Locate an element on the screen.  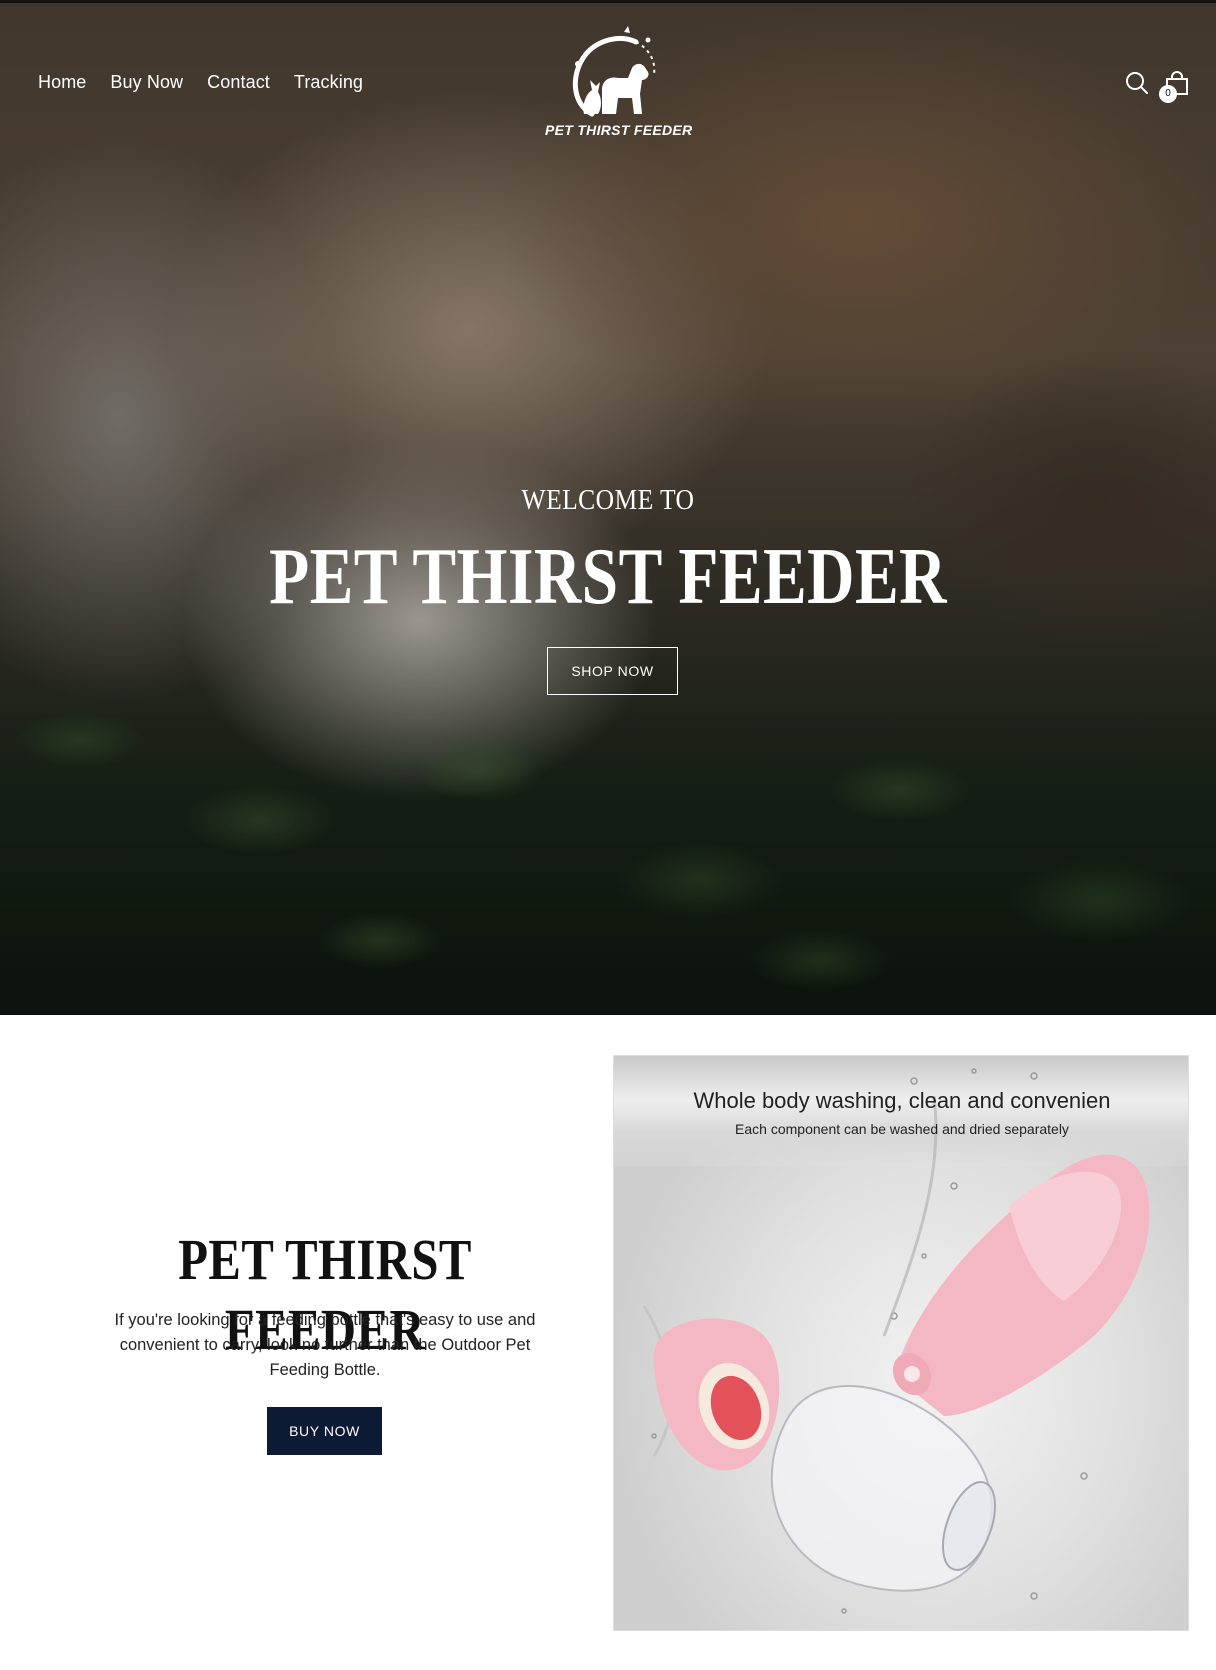
search-icon is located at coordinates (1137, 83).